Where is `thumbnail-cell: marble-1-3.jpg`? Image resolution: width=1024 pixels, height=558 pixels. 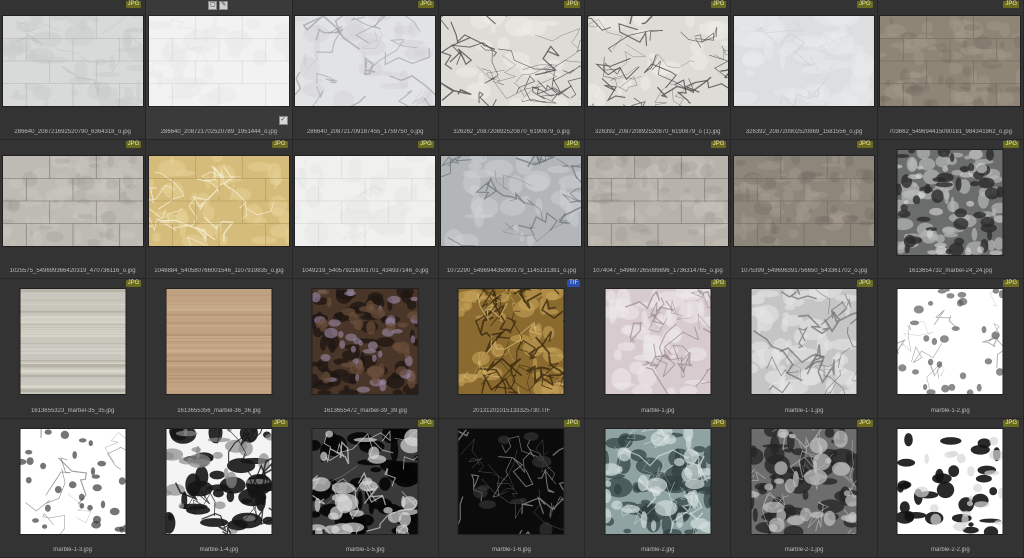
thumbnail-cell: marble-1-3.jpg is located at coordinates (73, 488).